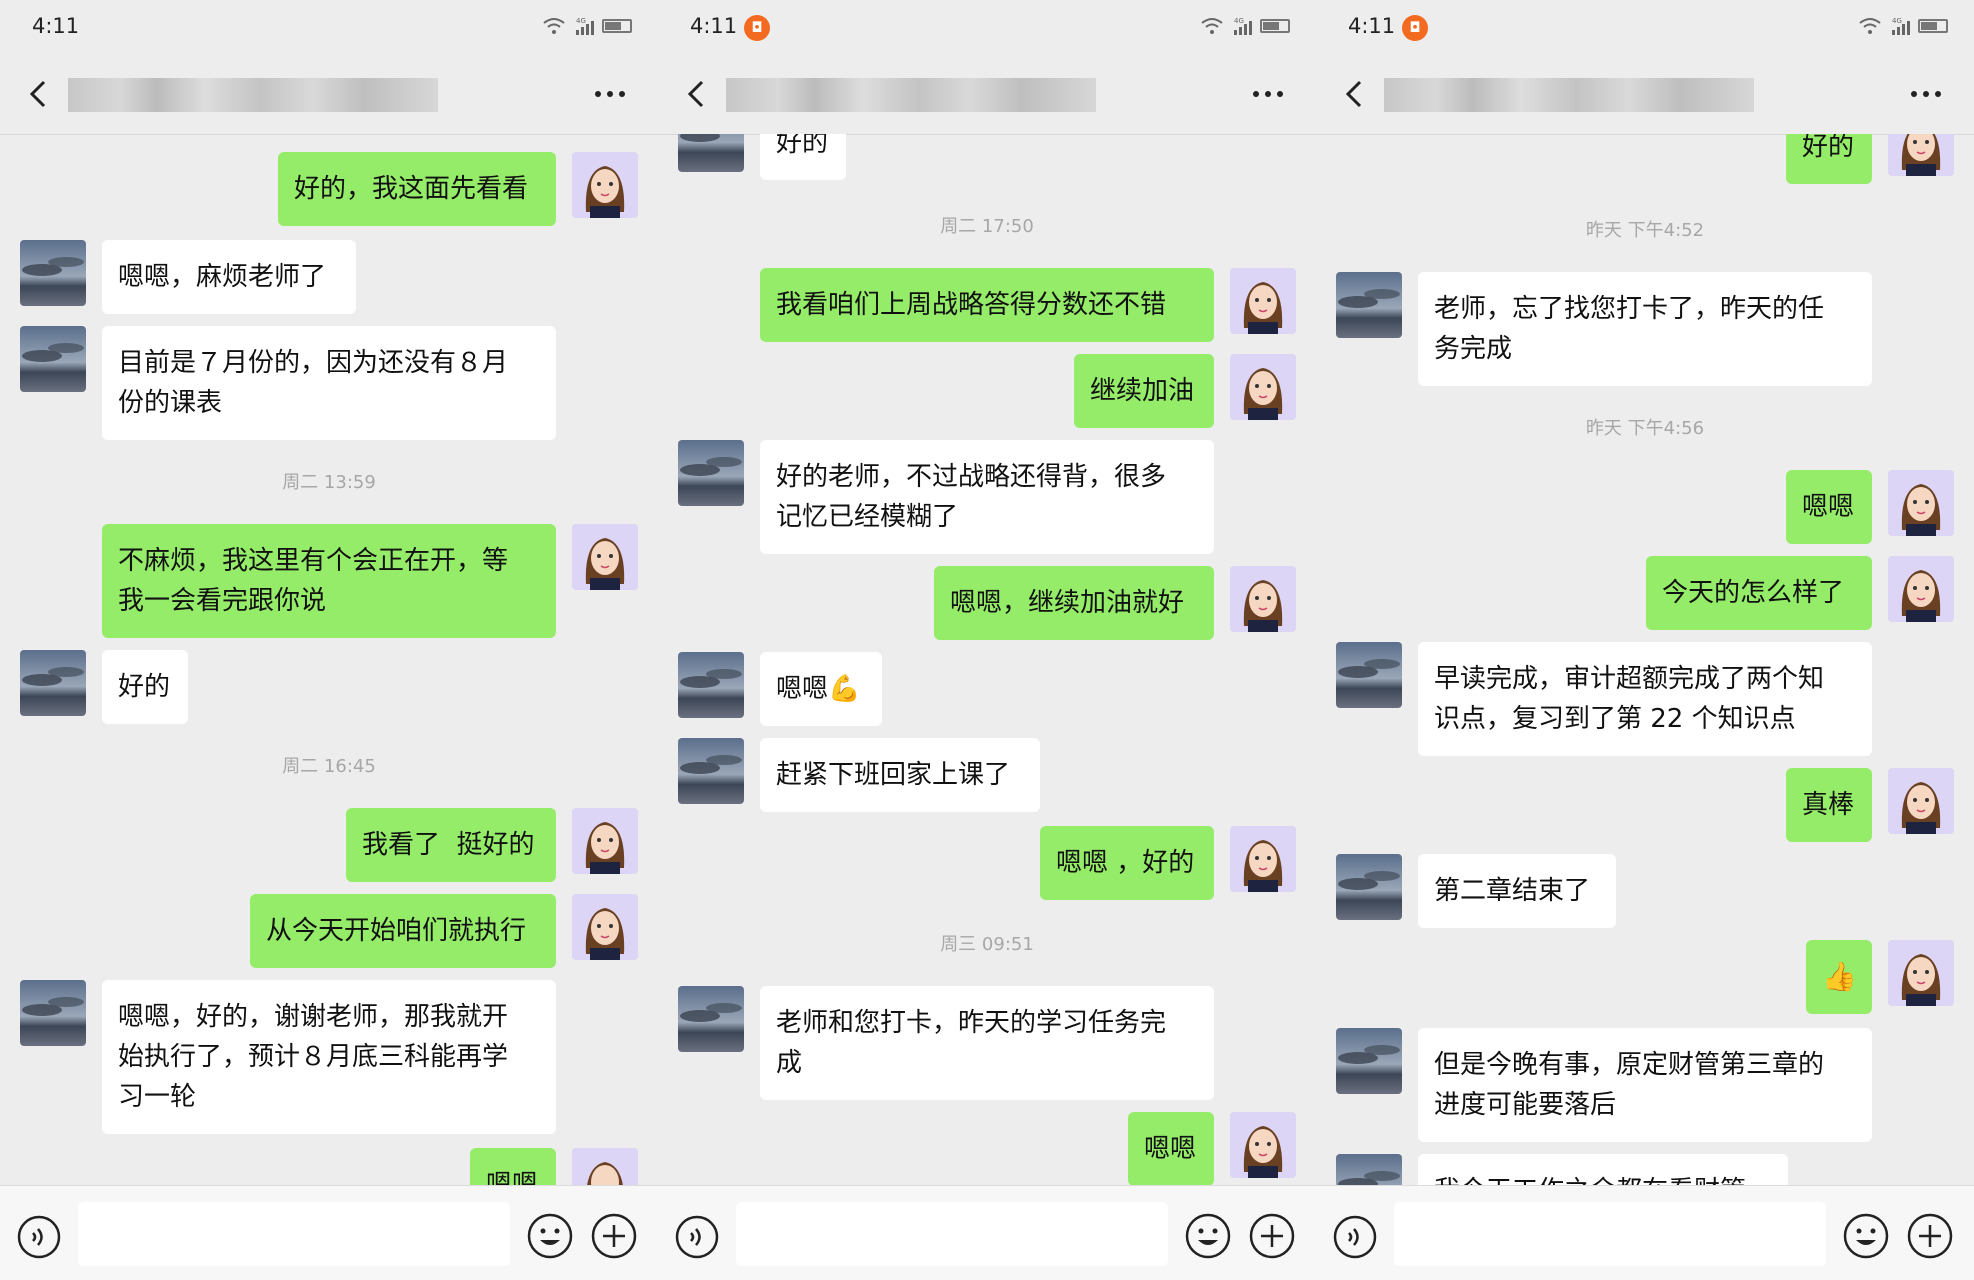 The width and height of the screenshot is (1974, 1280). Describe the element at coordinates (1517, 891) in the screenshot. I see `incoming-message: 第二章结束了` at that location.